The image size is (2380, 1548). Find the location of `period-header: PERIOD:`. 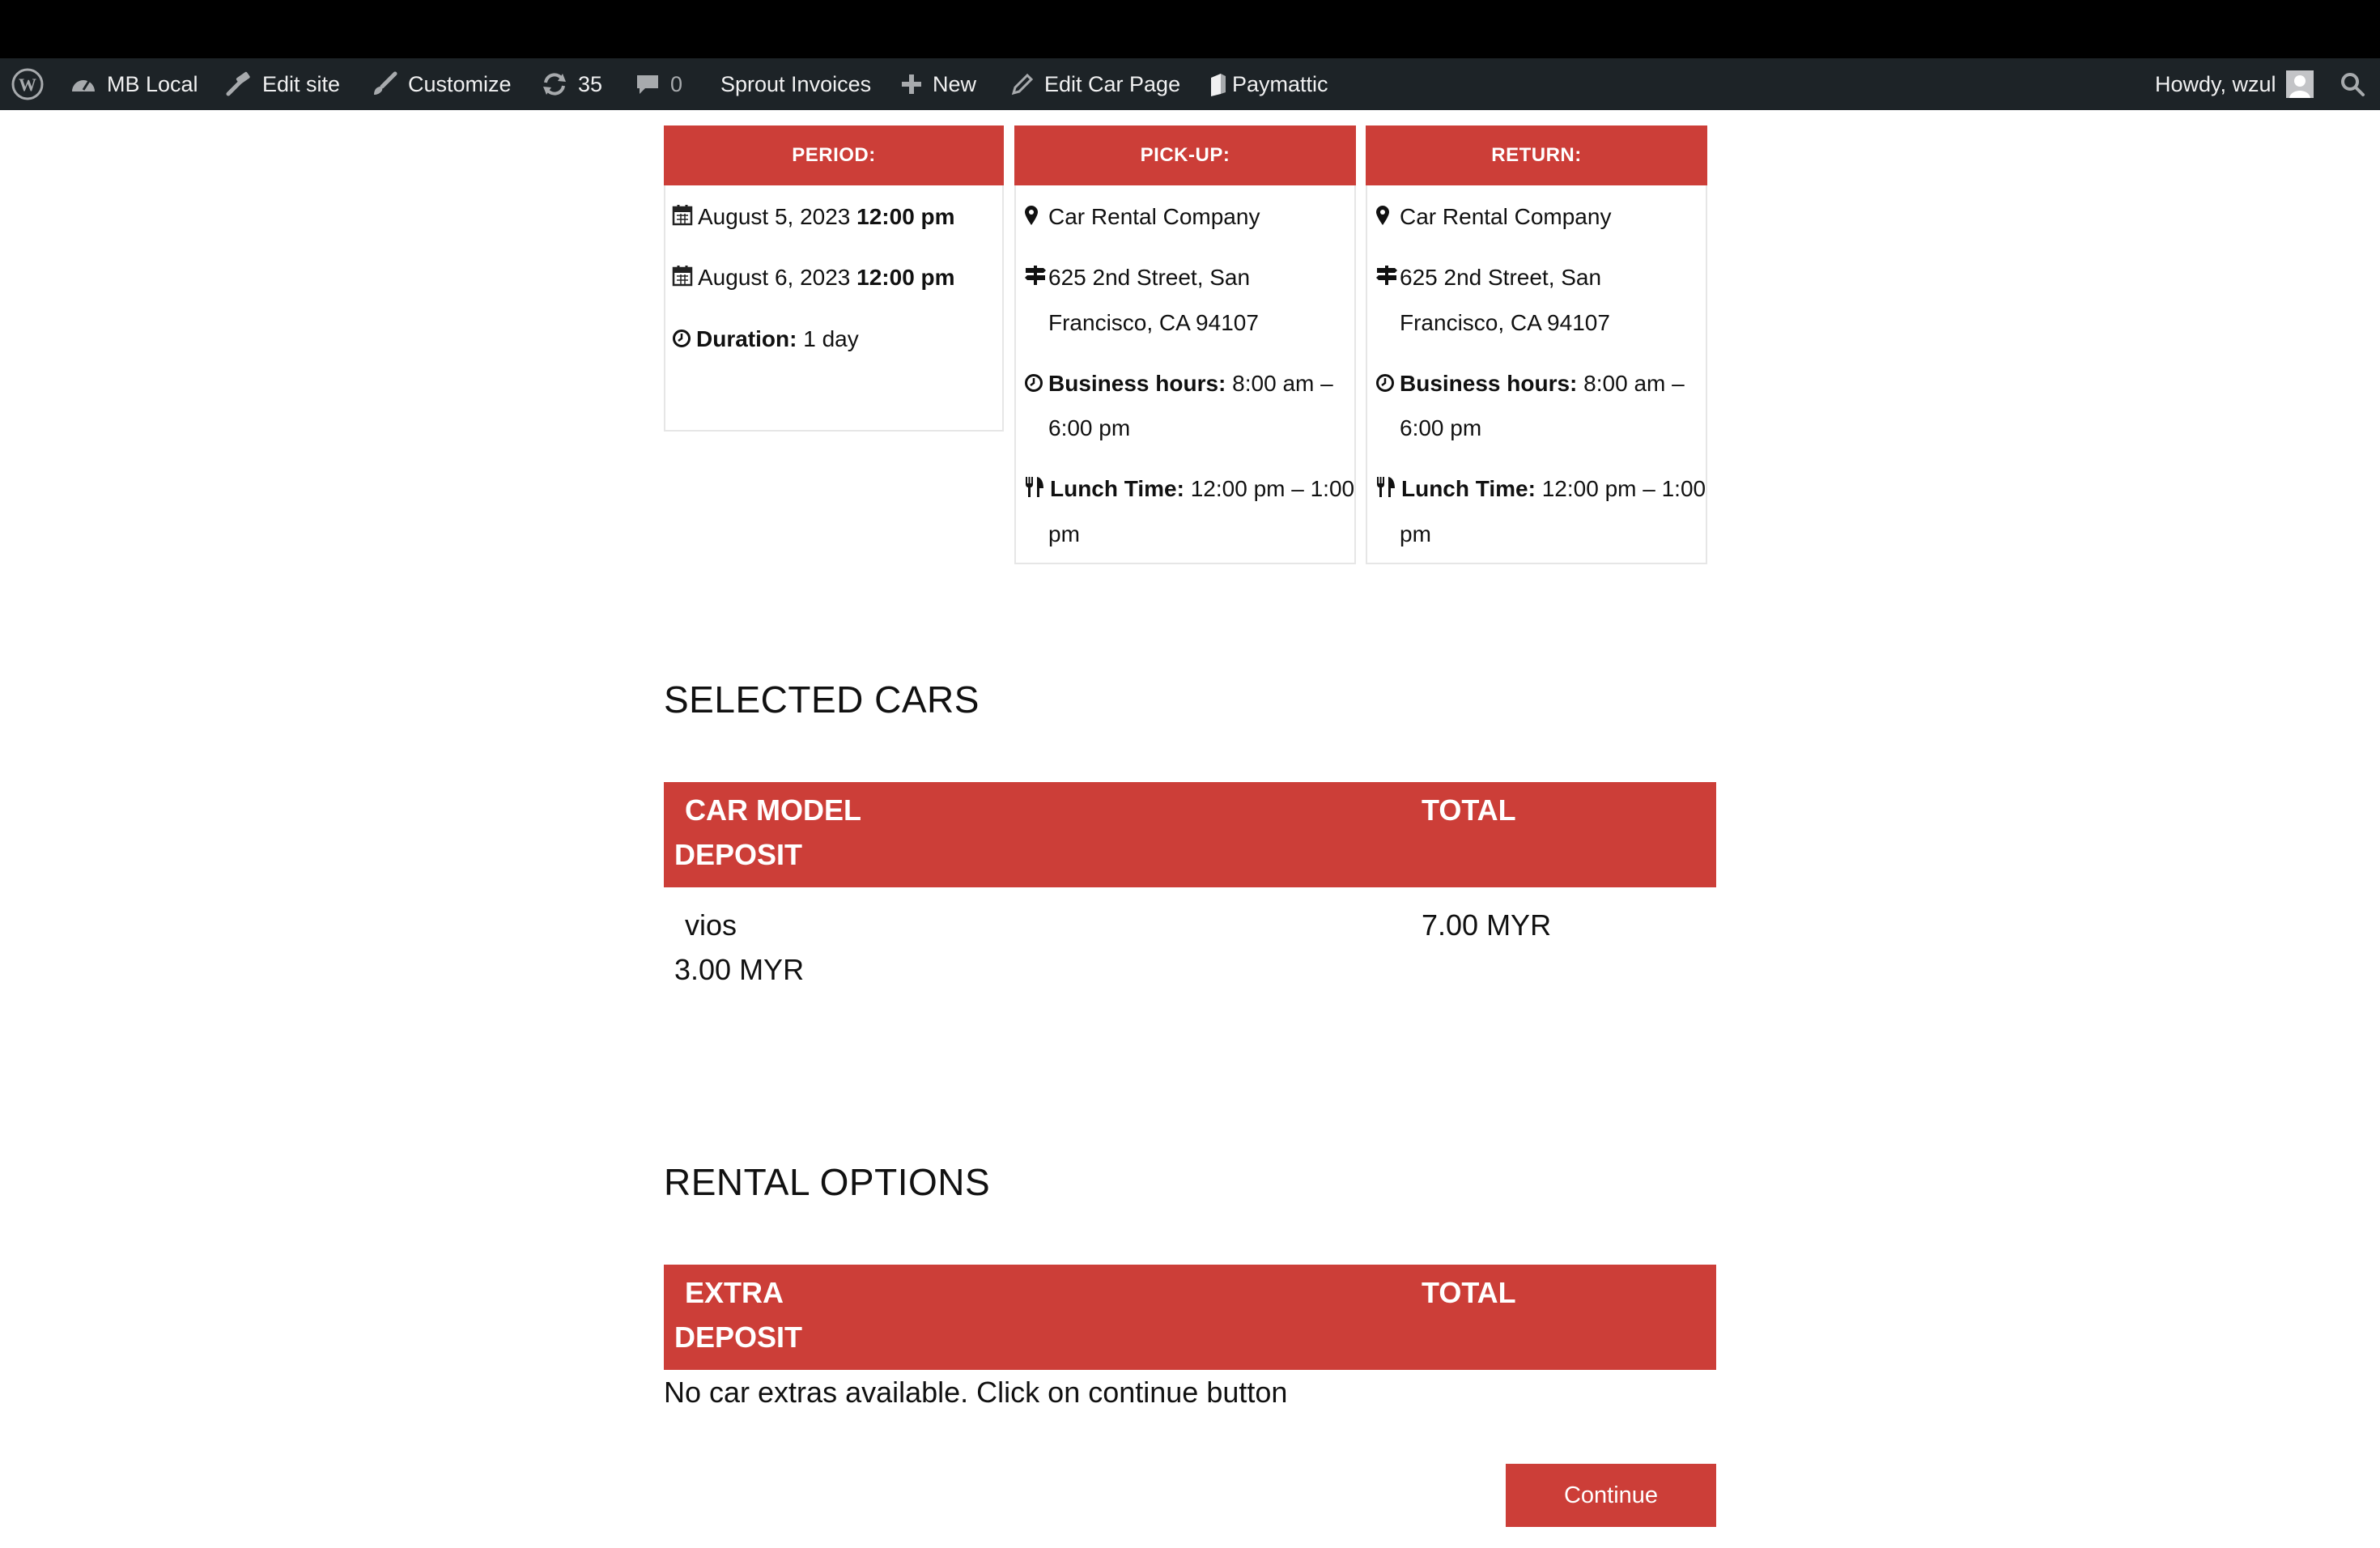

period-header: PERIOD: is located at coordinates (834, 155).